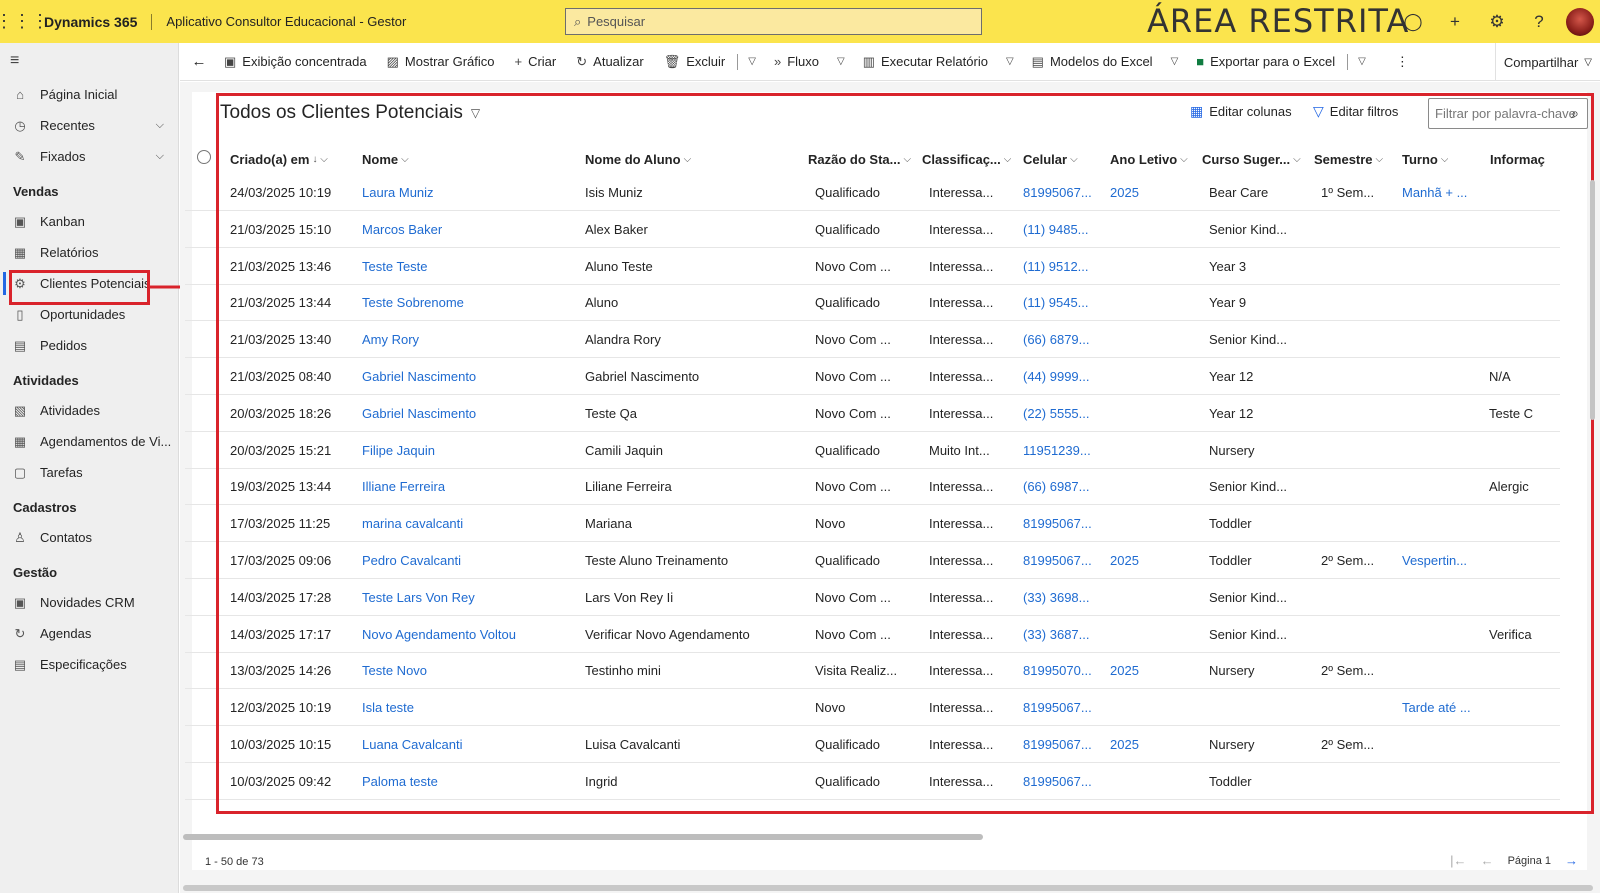  I want to click on sidebar-item-0-4: ▤ Pedidos, so click(89, 345).